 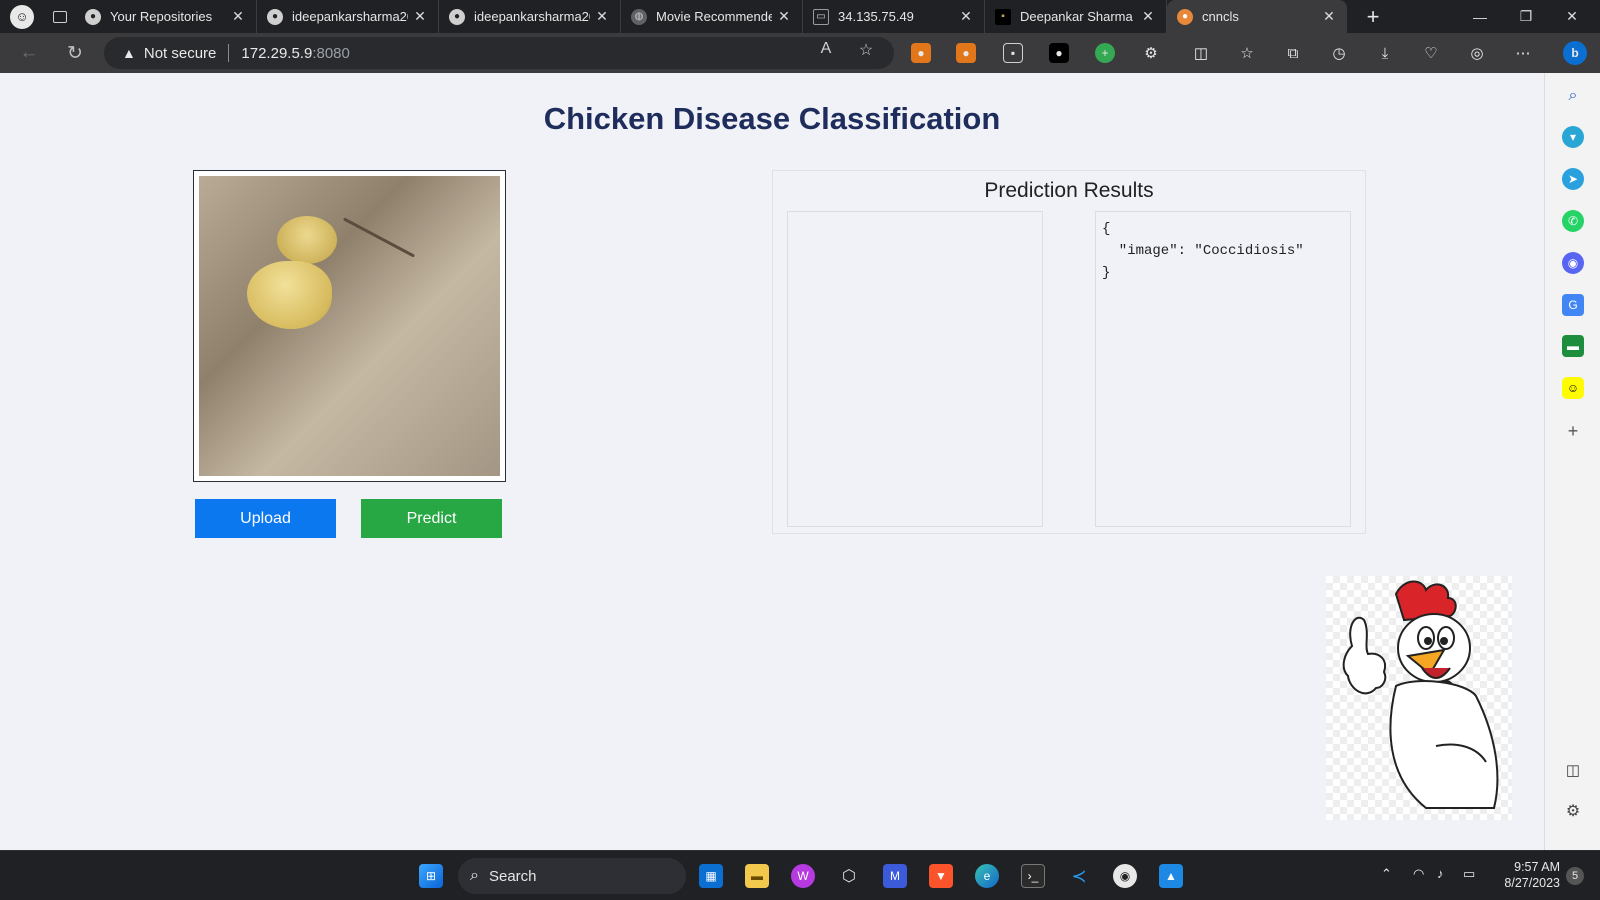 I want to click on cat-extension-icon: ●, so click(x=1059, y=53).